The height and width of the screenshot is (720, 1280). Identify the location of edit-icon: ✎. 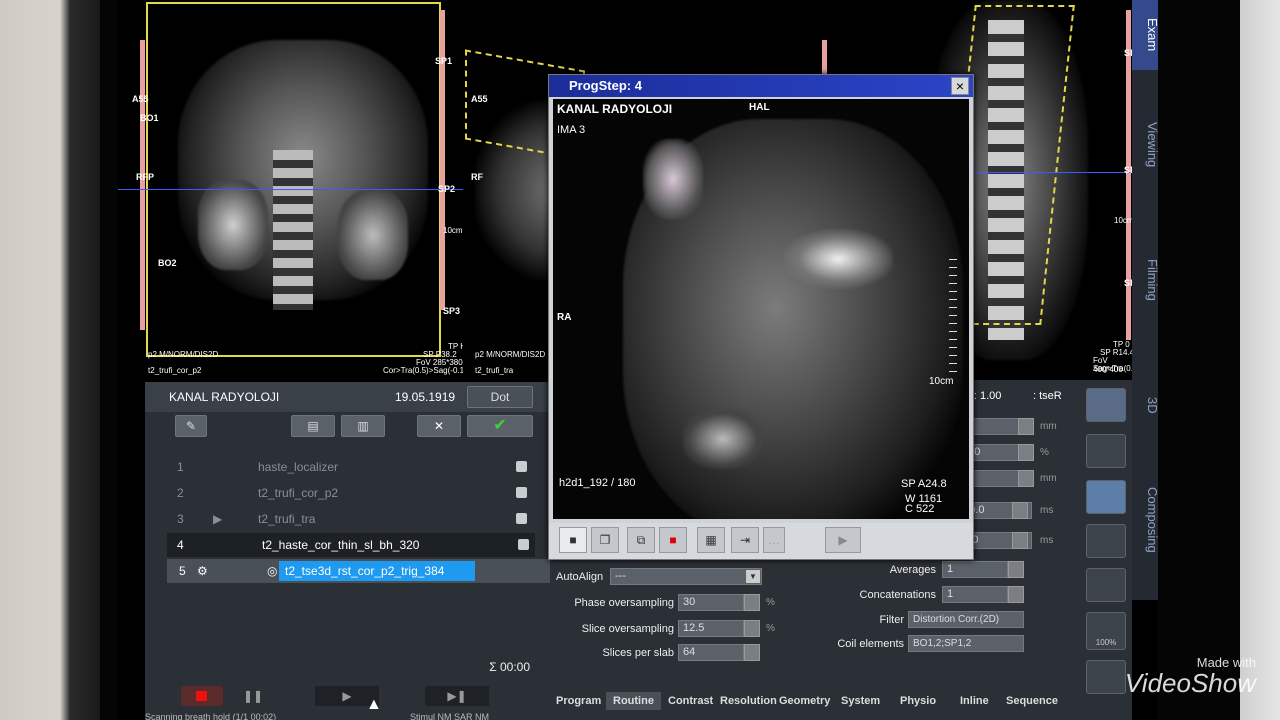
(191, 426).